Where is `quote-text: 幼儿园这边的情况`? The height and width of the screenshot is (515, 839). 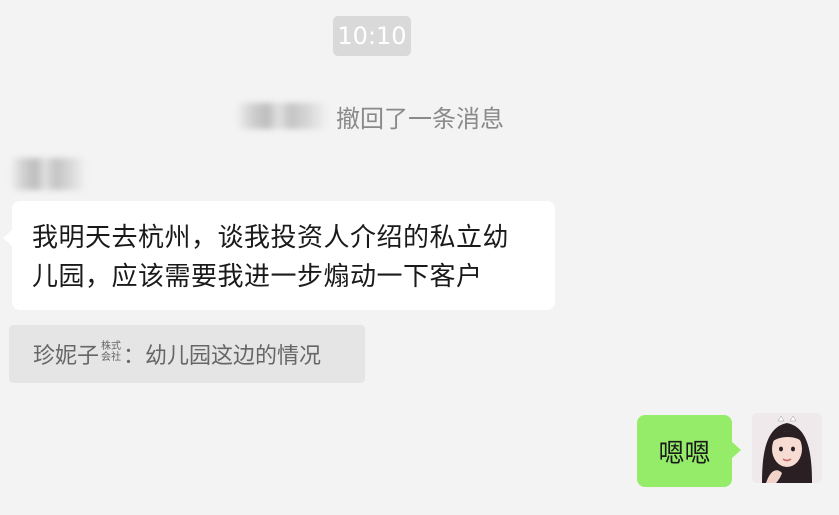
quote-text: 幼儿园这边的情况 is located at coordinates (233, 356).